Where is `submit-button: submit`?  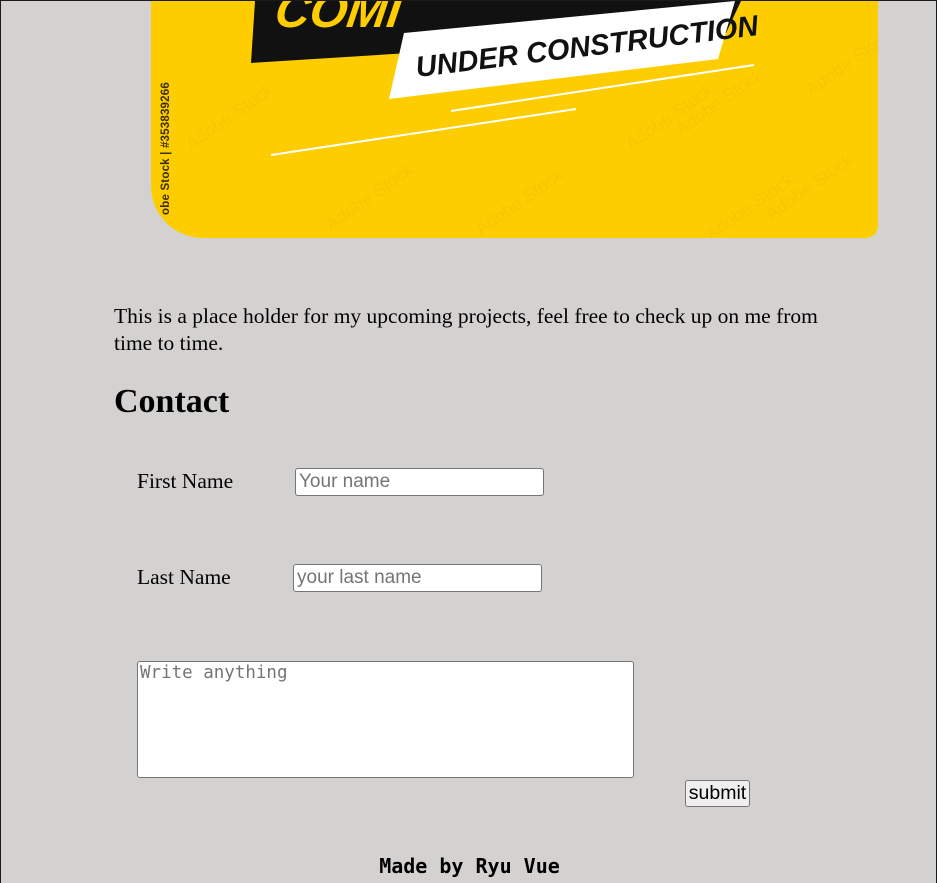 submit-button: submit is located at coordinates (717, 793).